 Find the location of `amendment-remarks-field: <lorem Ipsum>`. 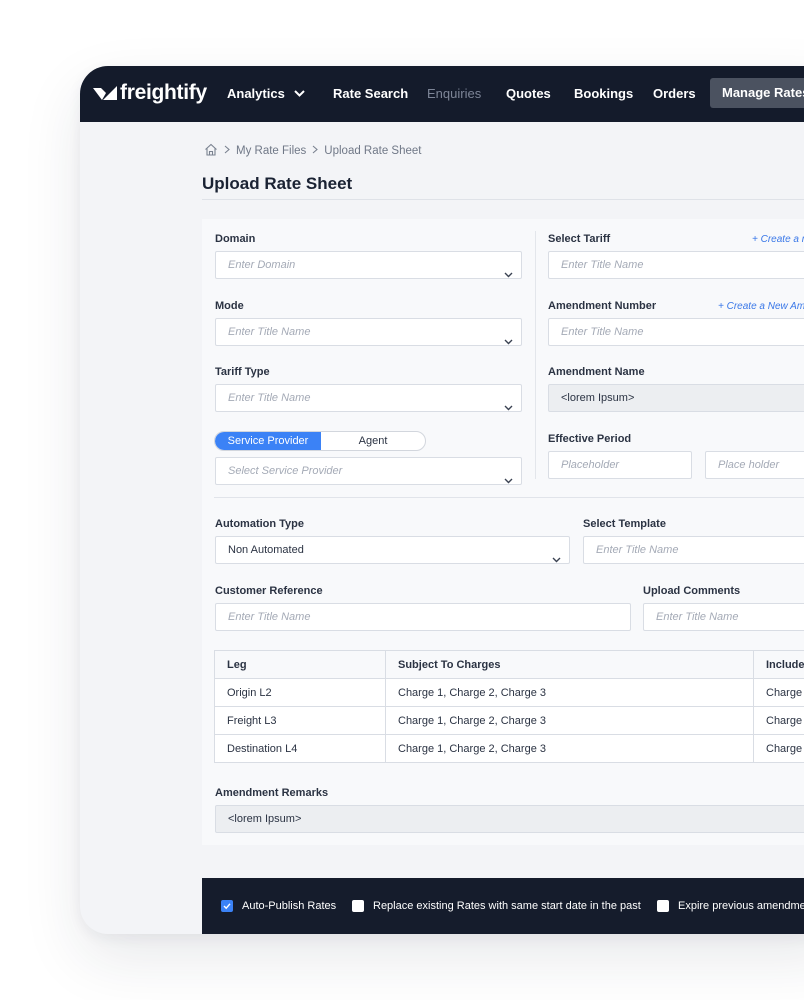

amendment-remarks-field: <lorem Ipsum> is located at coordinates (509, 819).